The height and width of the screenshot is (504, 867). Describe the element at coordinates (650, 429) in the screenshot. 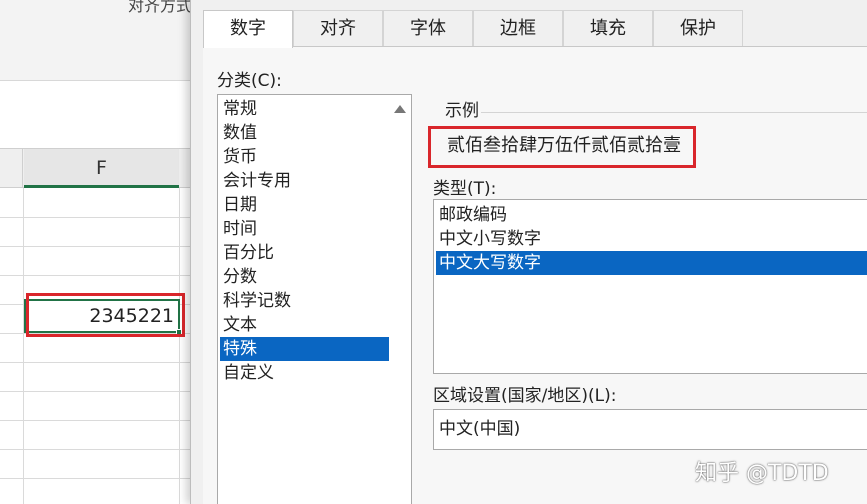

I see `locale-select: 中文(中国)` at that location.